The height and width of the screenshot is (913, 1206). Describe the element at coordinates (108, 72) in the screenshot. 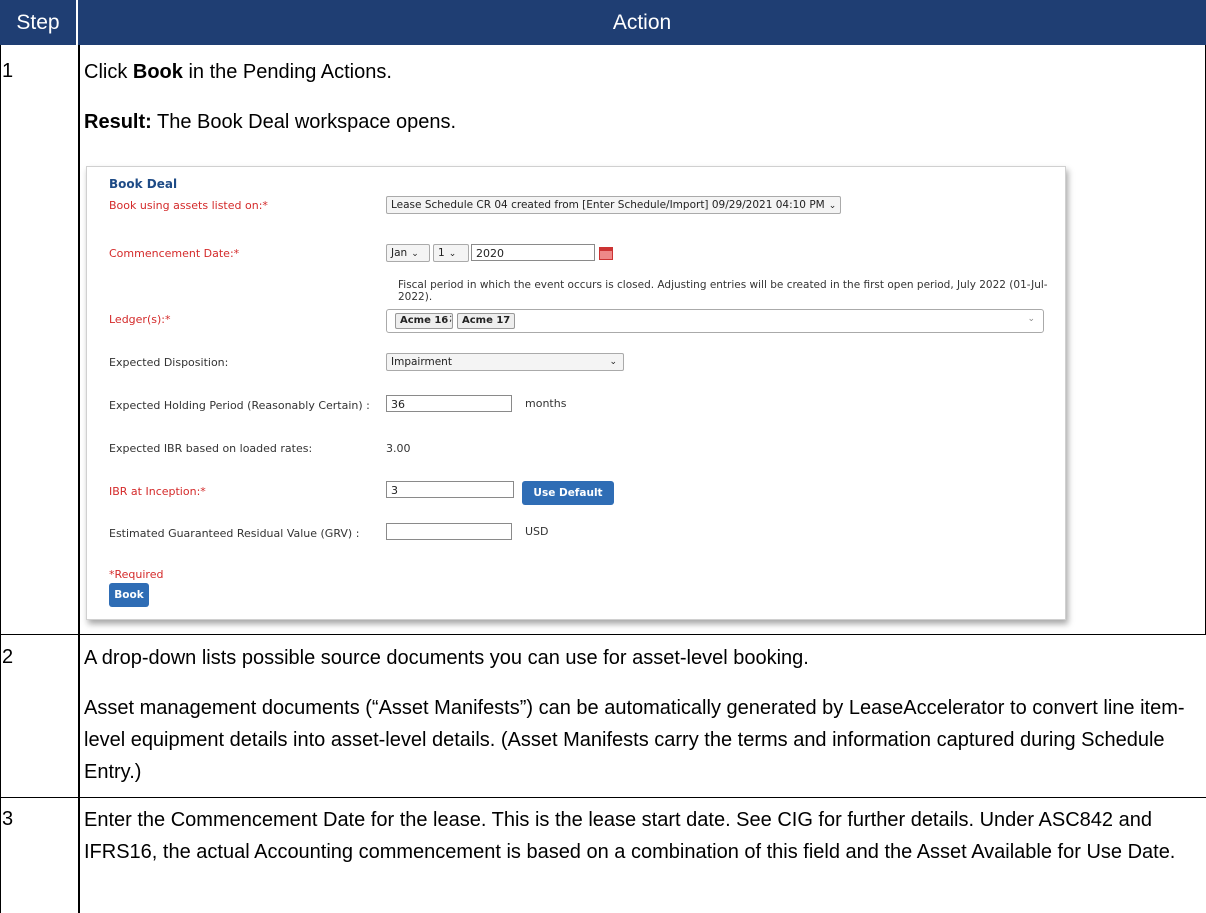

I see `text-run: Click` at that location.